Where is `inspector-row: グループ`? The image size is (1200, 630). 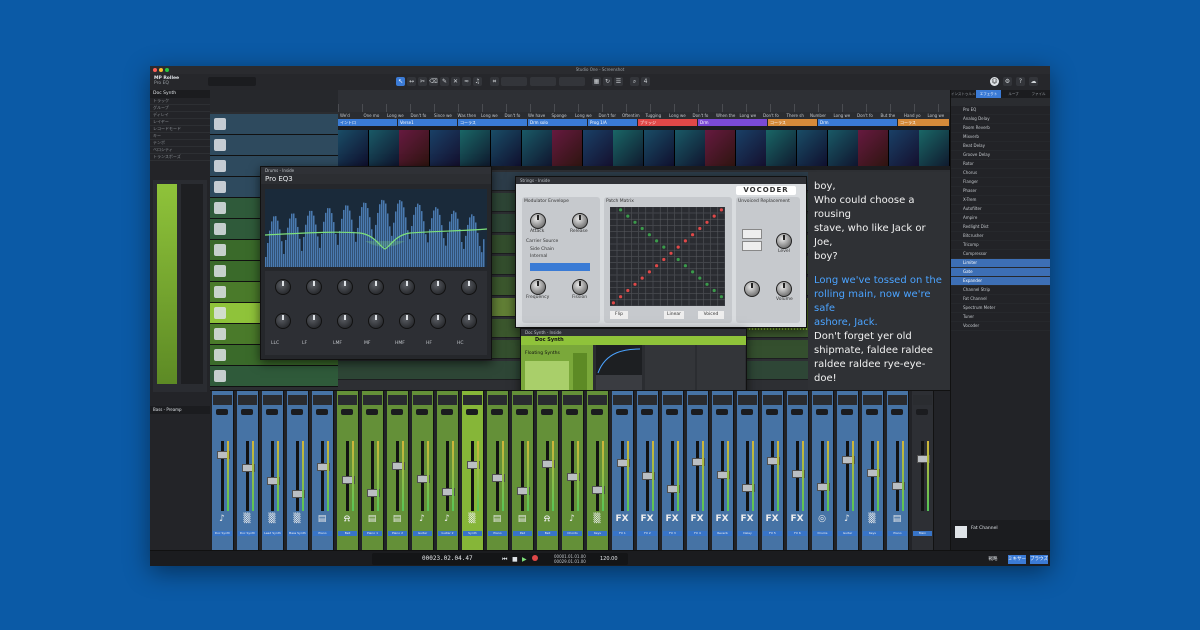 inspector-row: グループ is located at coordinates (180, 108).